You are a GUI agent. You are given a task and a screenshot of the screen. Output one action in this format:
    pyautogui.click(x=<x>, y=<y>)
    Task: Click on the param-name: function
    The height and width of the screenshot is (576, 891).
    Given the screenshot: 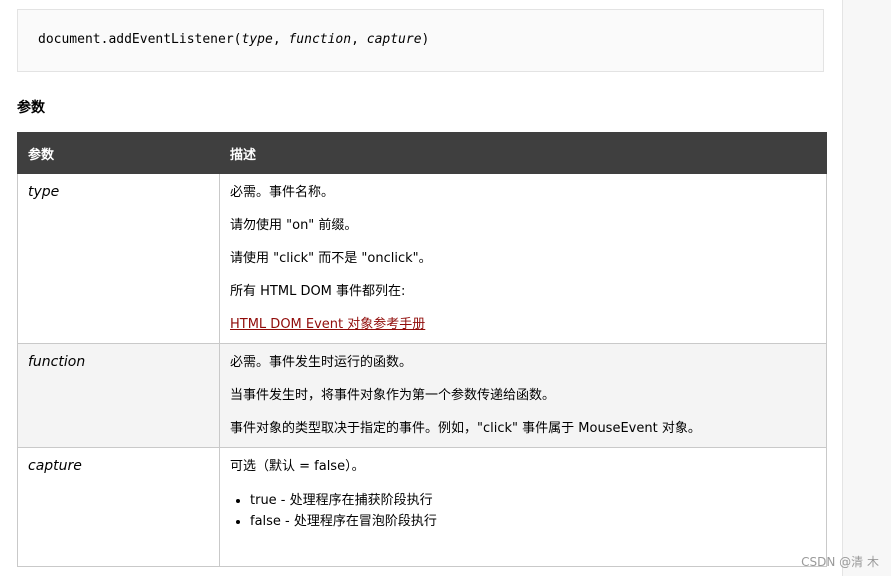 What is the action you would take?
    pyautogui.click(x=118, y=395)
    